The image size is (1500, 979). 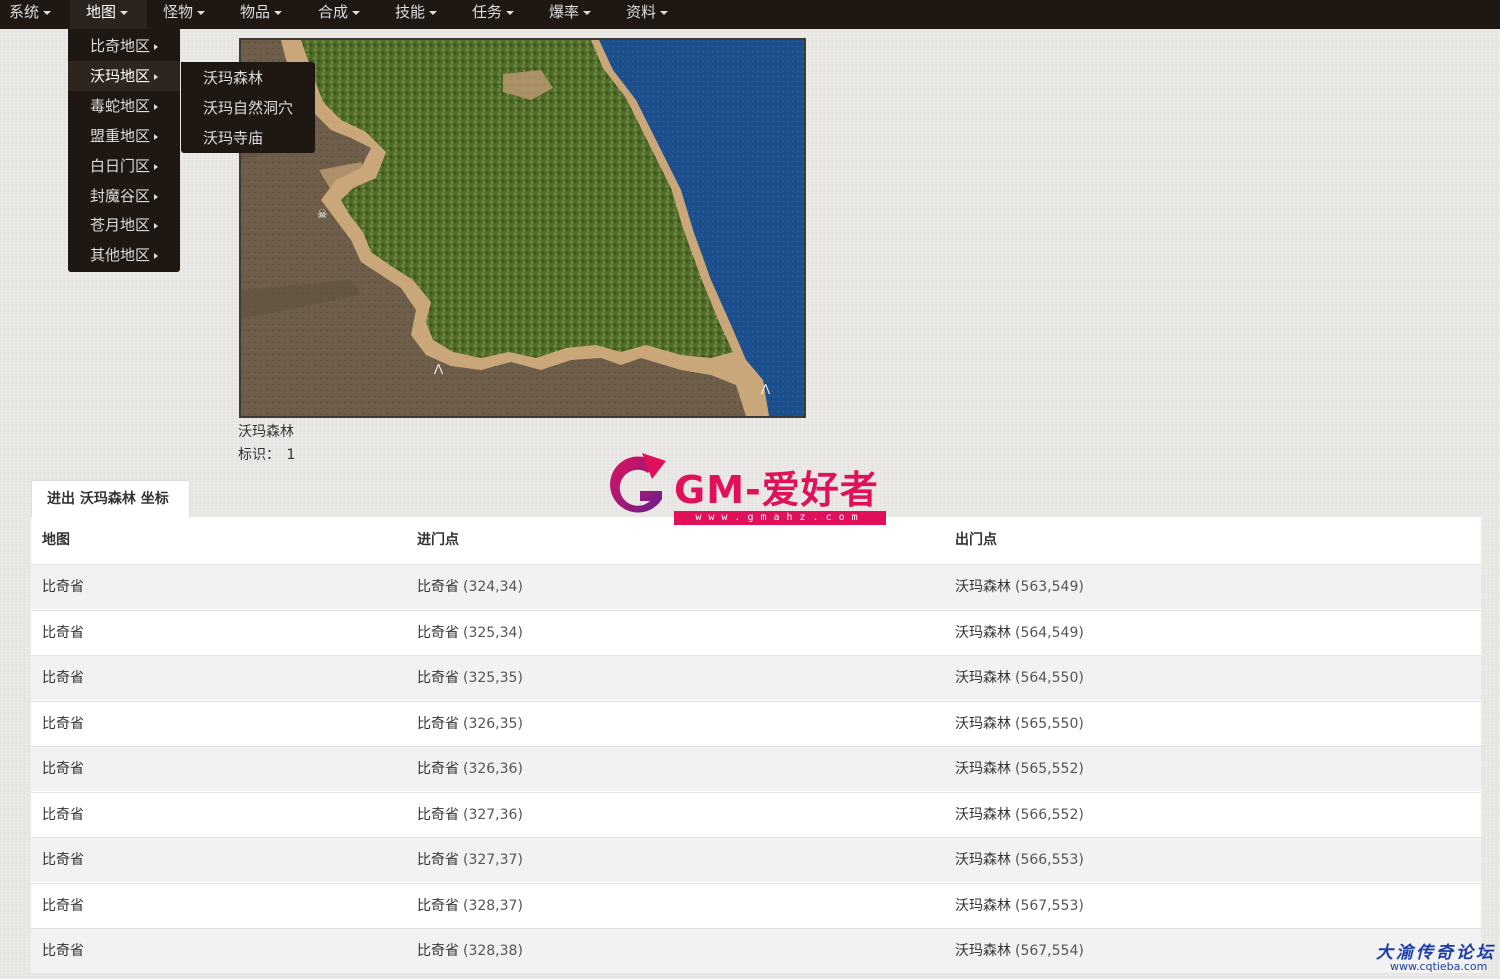 I want to click on map-id-line: 标识： 1, so click(x=266, y=454).